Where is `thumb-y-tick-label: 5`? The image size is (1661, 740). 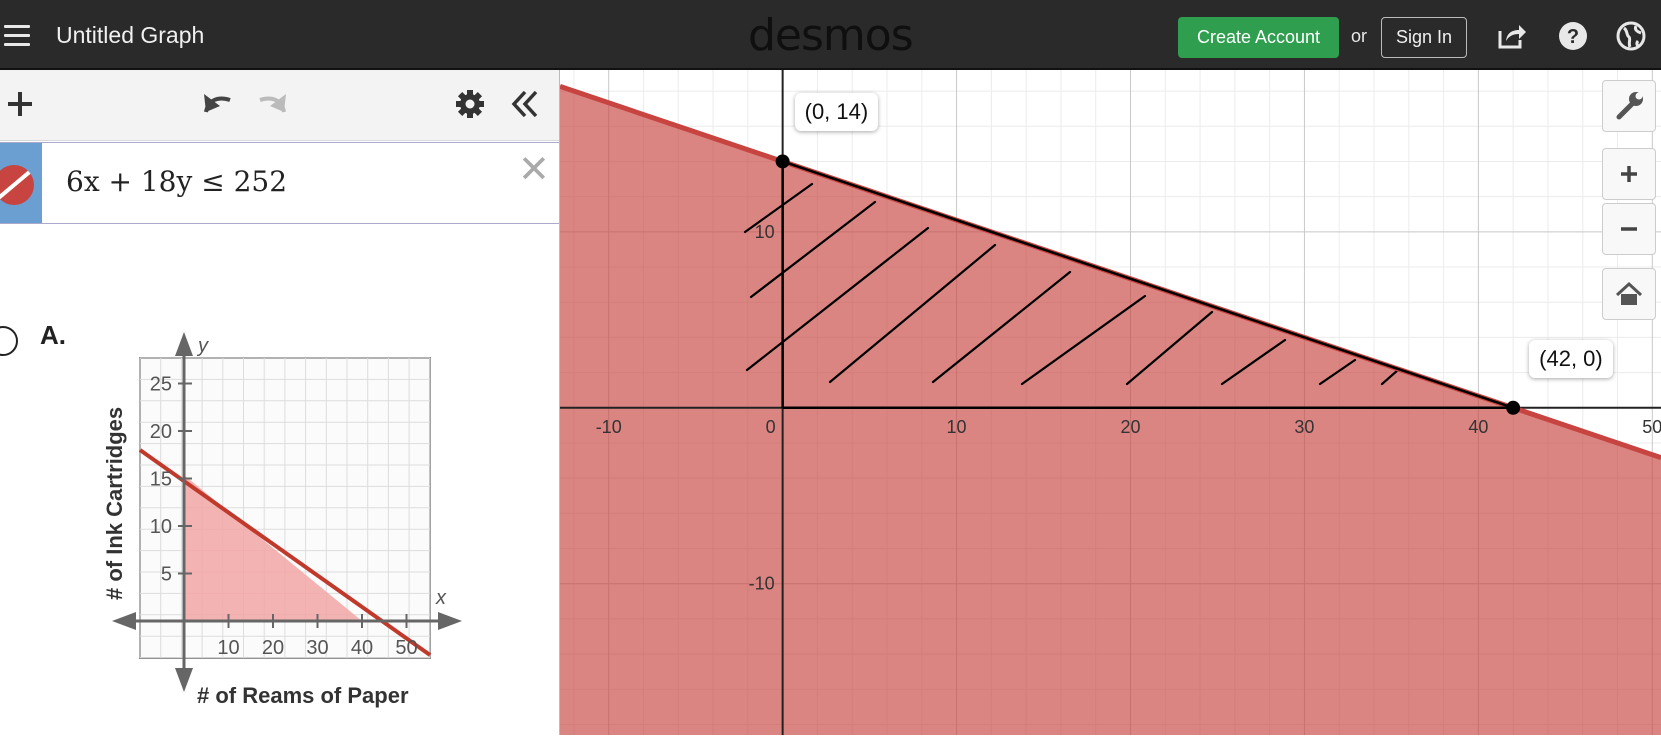
thumb-y-tick-label: 5 is located at coordinates (166, 575).